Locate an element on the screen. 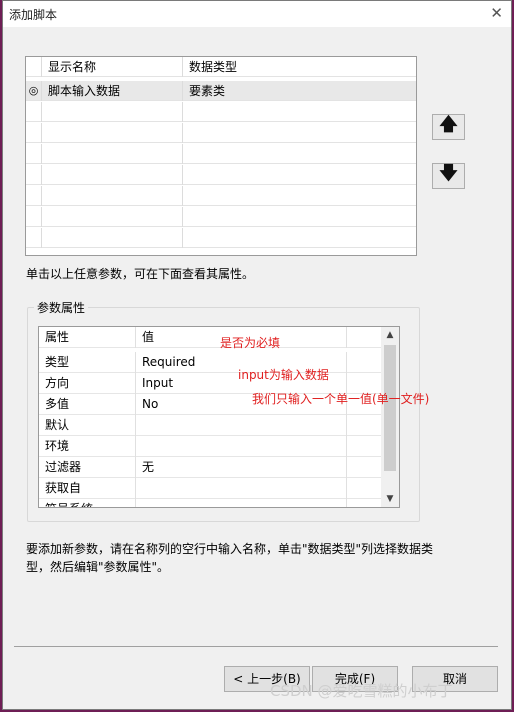 The width and height of the screenshot is (514, 712). property-key: 环境 is located at coordinates (87, 446).